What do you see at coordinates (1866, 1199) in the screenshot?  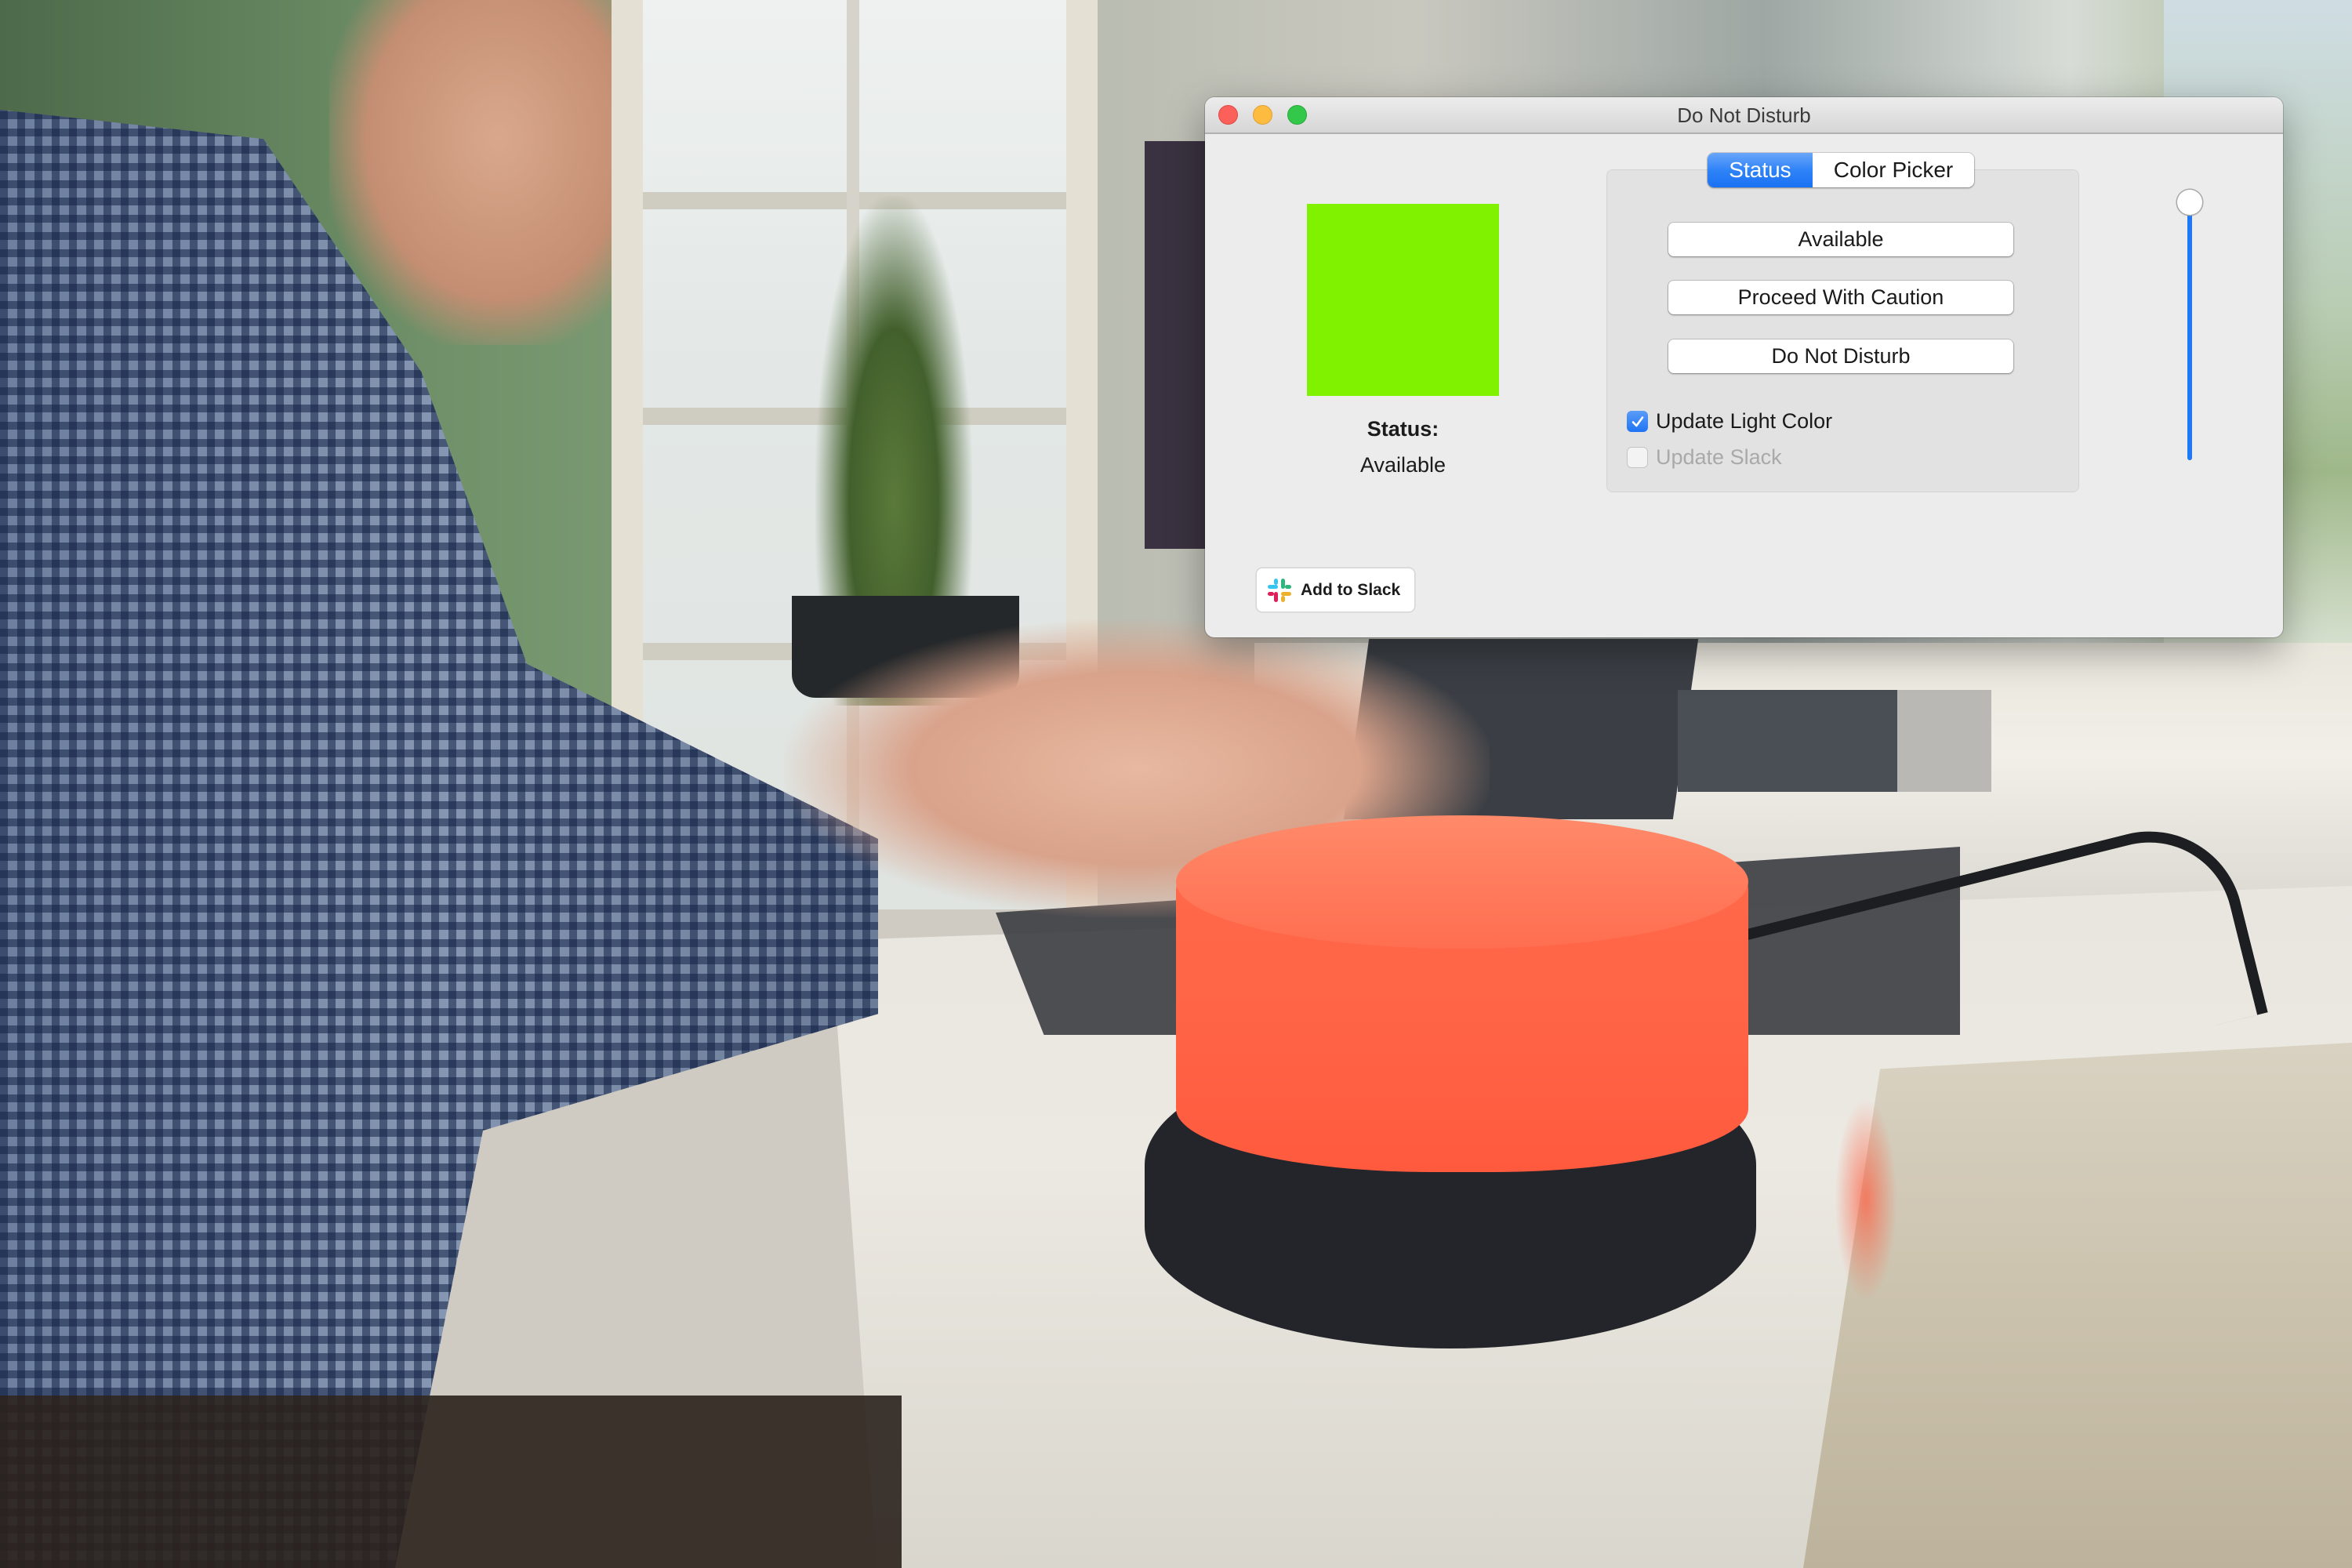 I see `lamp-reflection` at bounding box center [1866, 1199].